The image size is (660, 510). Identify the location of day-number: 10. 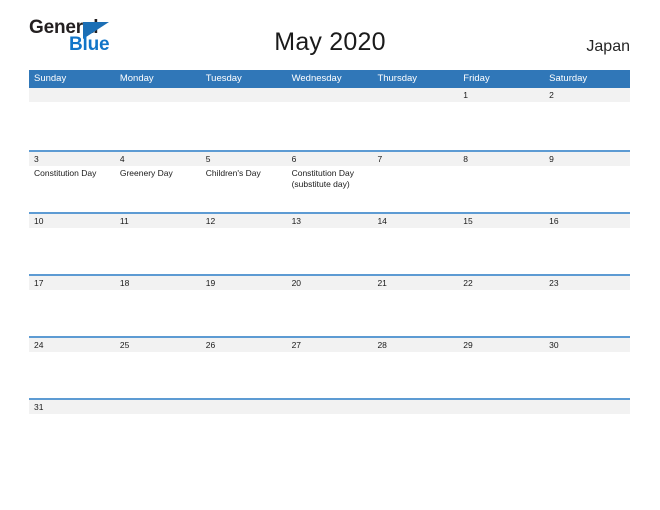
(72, 221).